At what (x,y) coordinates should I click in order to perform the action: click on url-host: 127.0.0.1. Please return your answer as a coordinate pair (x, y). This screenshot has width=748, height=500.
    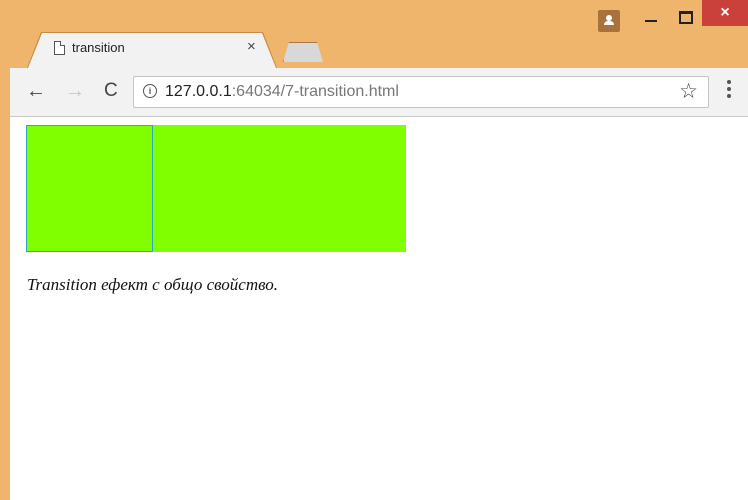
    Looking at the image, I should click on (198, 91).